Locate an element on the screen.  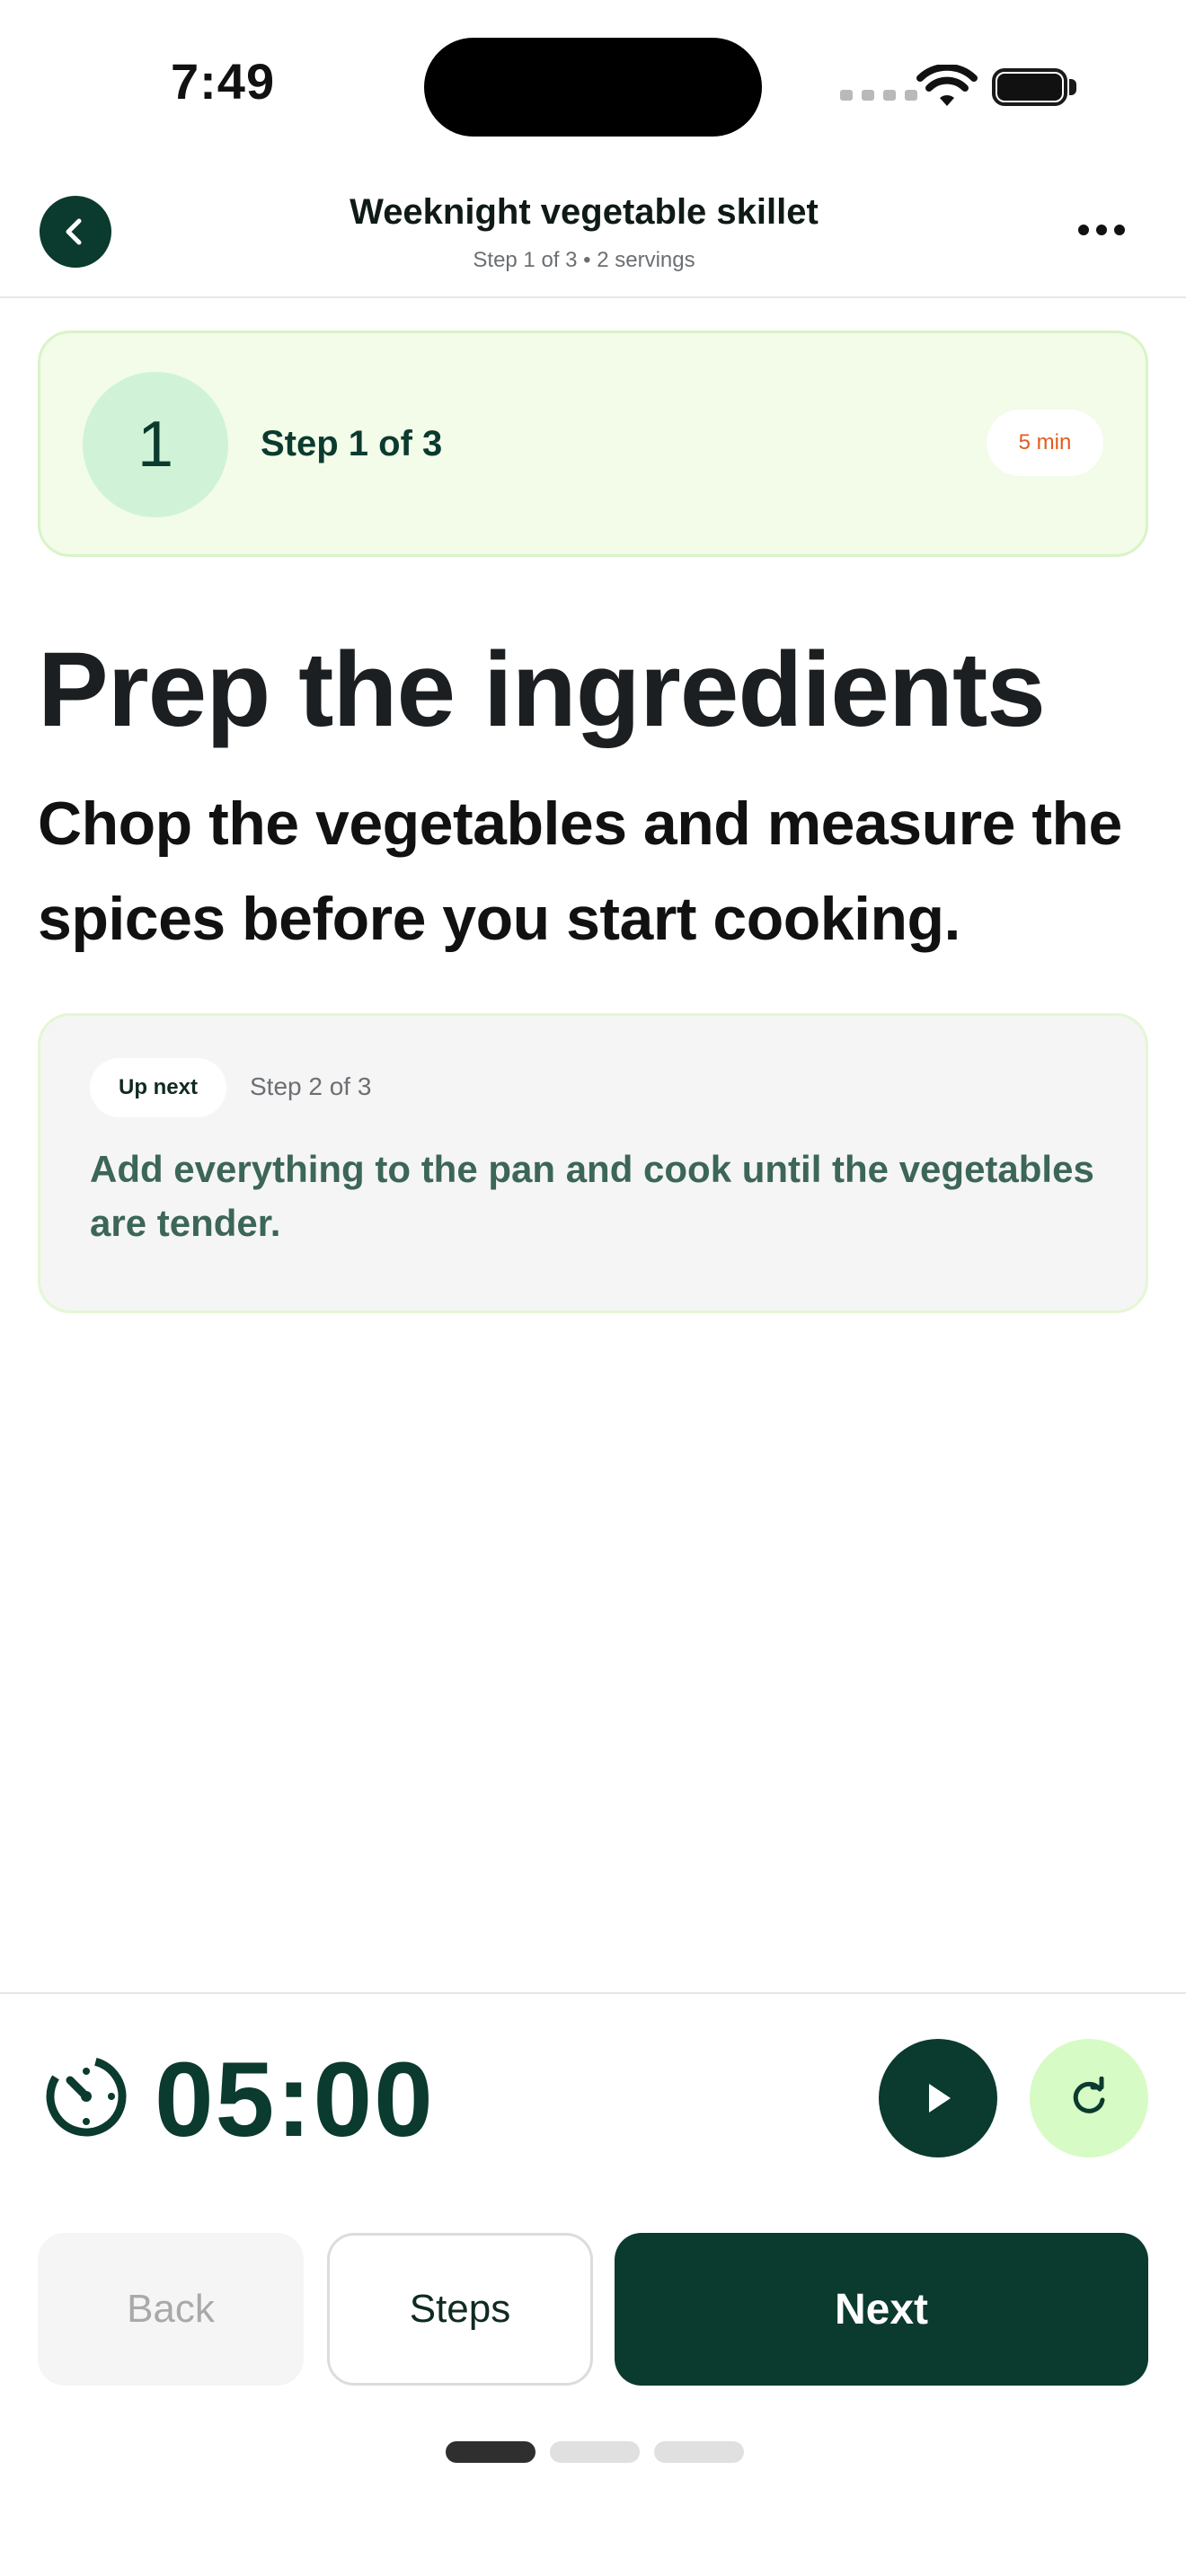
recipe-title: Weeknight vegetable skillet is located at coordinates (584, 212).